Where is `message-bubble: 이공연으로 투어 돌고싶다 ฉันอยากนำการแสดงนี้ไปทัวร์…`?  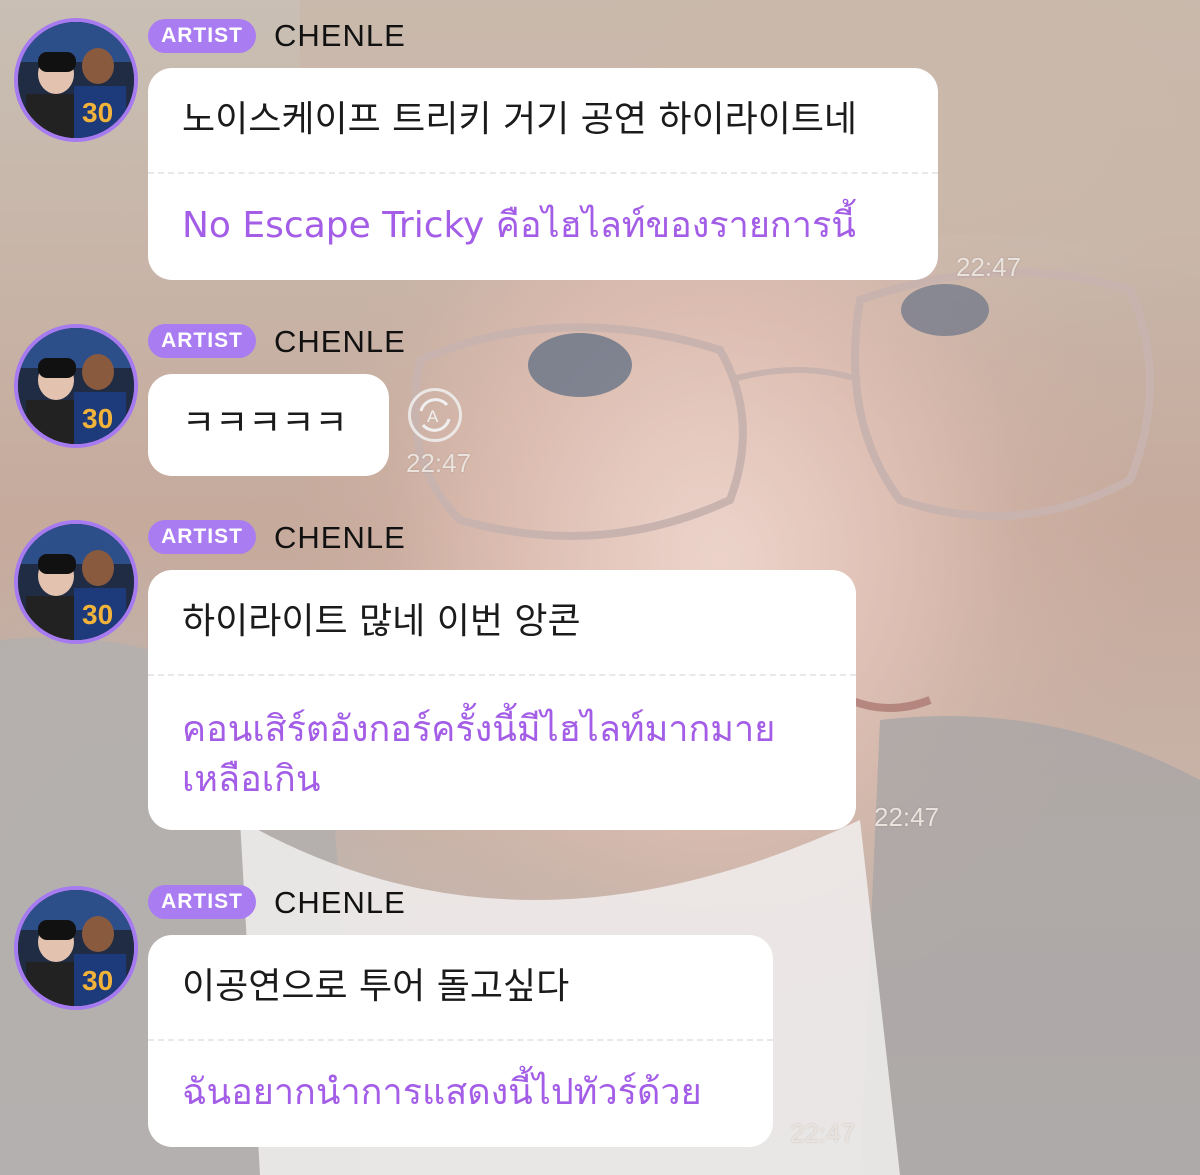 message-bubble: 이공연으로 투어 돌고싶다 ฉันอยากนำการแสดงนี้ไปทัวร์… is located at coordinates (460, 1041).